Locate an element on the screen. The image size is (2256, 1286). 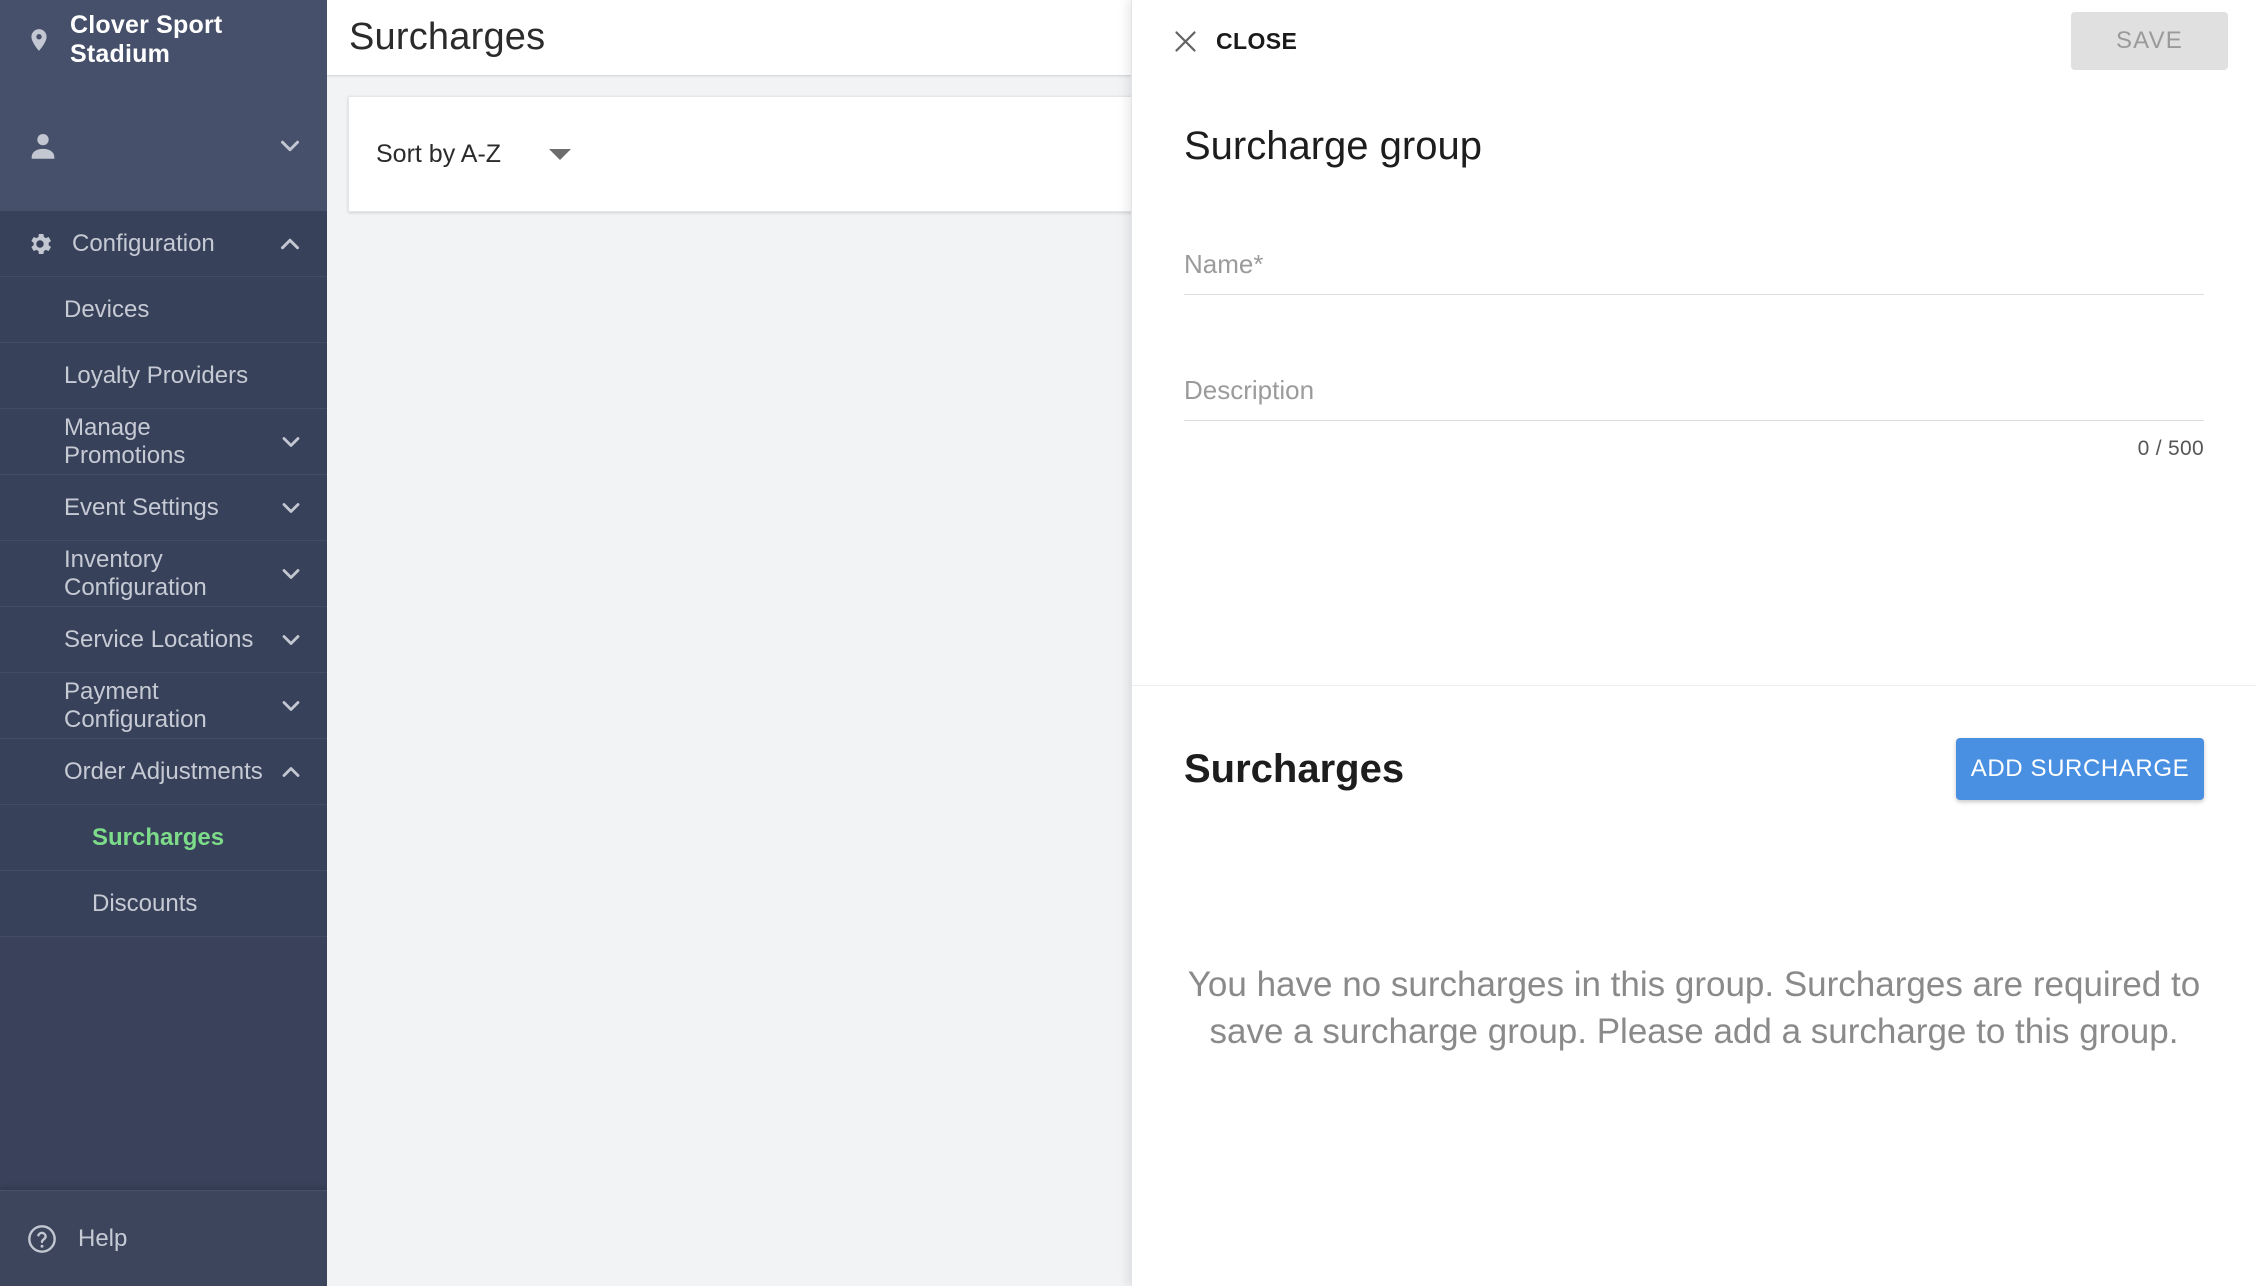
description-char-counter: 0 / 500 is located at coordinates (2170, 448).